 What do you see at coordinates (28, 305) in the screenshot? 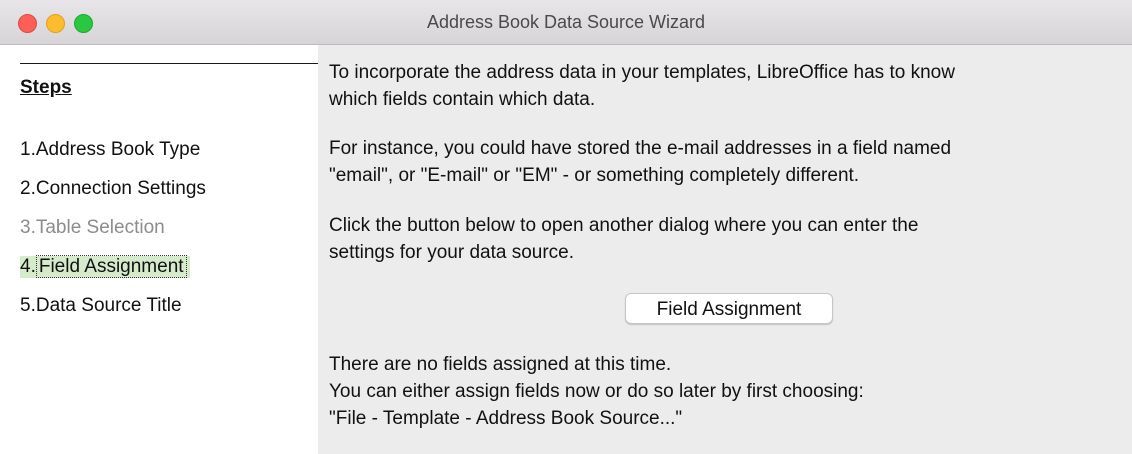
I see `step-number: 5.` at bounding box center [28, 305].